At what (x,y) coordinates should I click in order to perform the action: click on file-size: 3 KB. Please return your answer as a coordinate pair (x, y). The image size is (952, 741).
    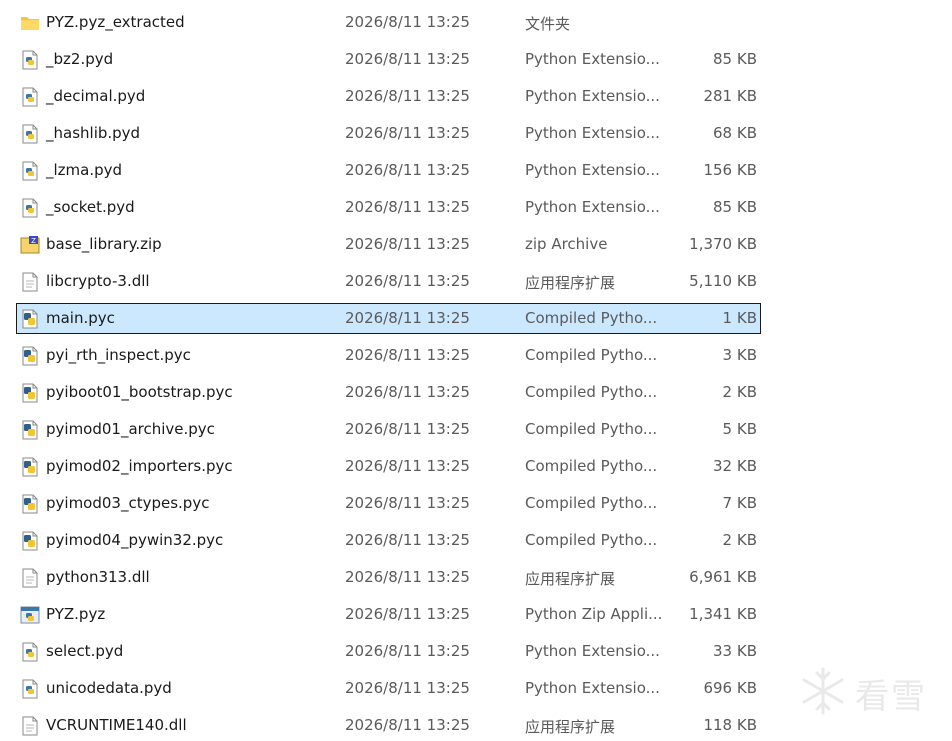
    Looking at the image, I should click on (739, 355).